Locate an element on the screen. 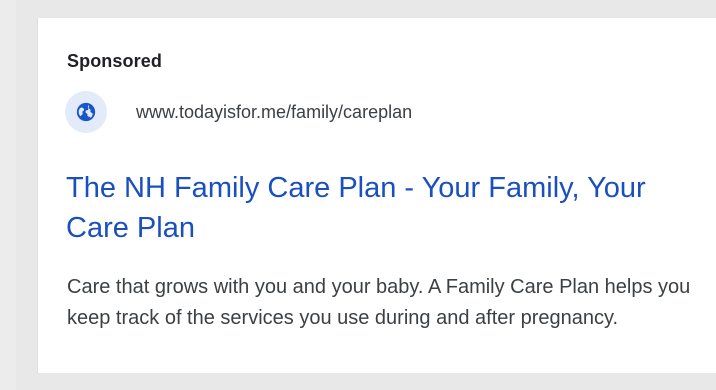 The image size is (716, 390). left-margin is located at coordinates (8, 195).